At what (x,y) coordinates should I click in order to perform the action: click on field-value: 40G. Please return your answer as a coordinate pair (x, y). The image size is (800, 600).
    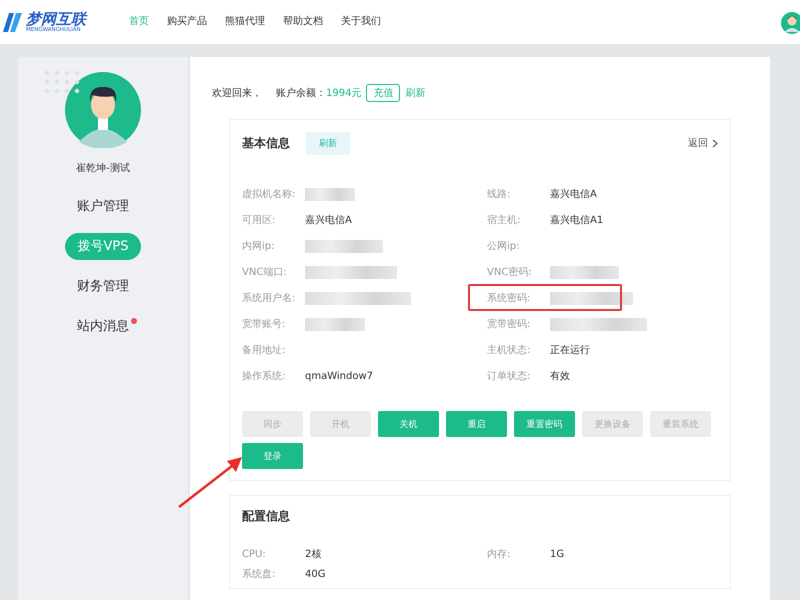
    Looking at the image, I should click on (315, 574).